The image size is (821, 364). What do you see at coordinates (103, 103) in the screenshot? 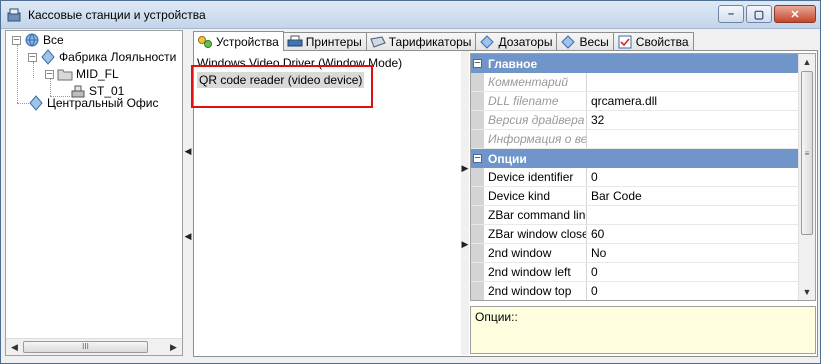
I see `tree-node-label: Центральный Офис` at bounding box center [103, 103].